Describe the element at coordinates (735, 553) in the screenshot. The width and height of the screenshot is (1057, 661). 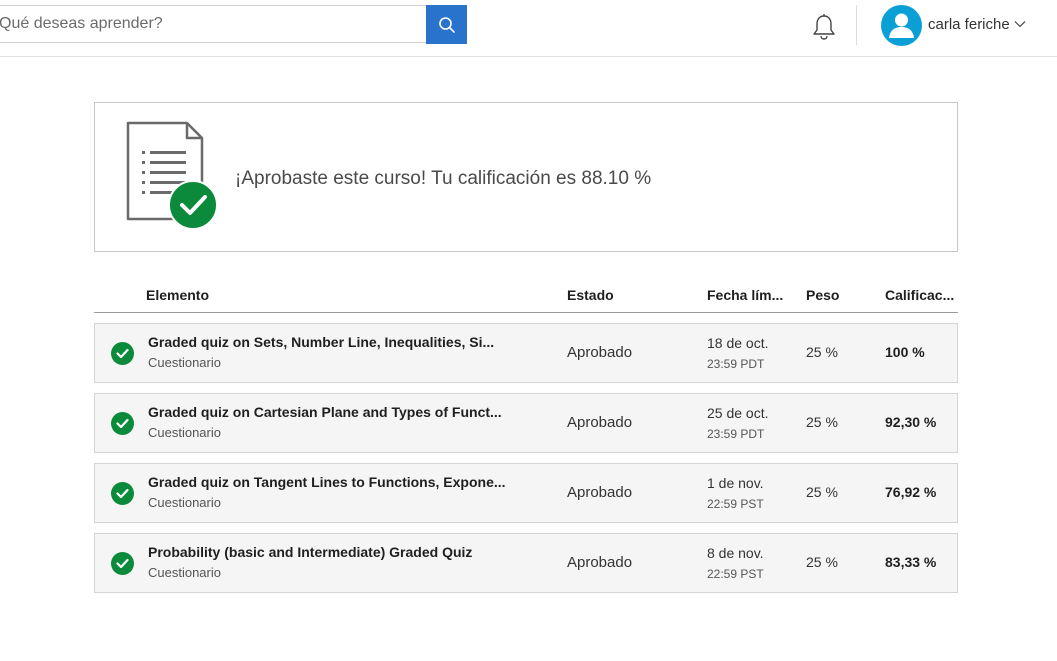
I see `due-date: 8 de nov.` at that location.